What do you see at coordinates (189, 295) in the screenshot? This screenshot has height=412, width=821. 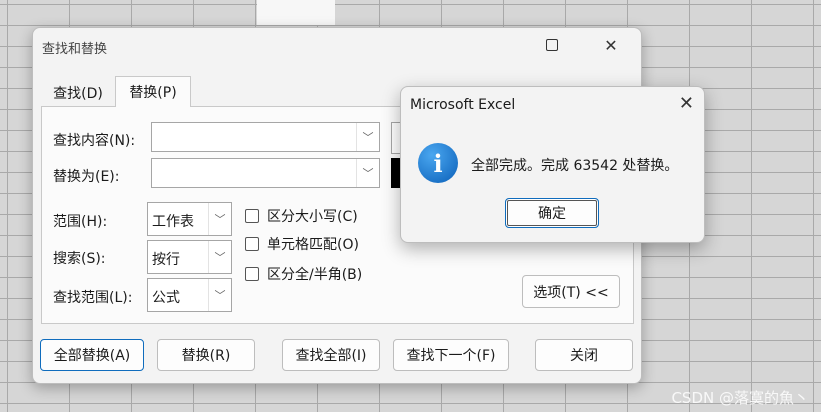 I see `look-in-select: 公式 ﹀` at bounding box center [189, 295].